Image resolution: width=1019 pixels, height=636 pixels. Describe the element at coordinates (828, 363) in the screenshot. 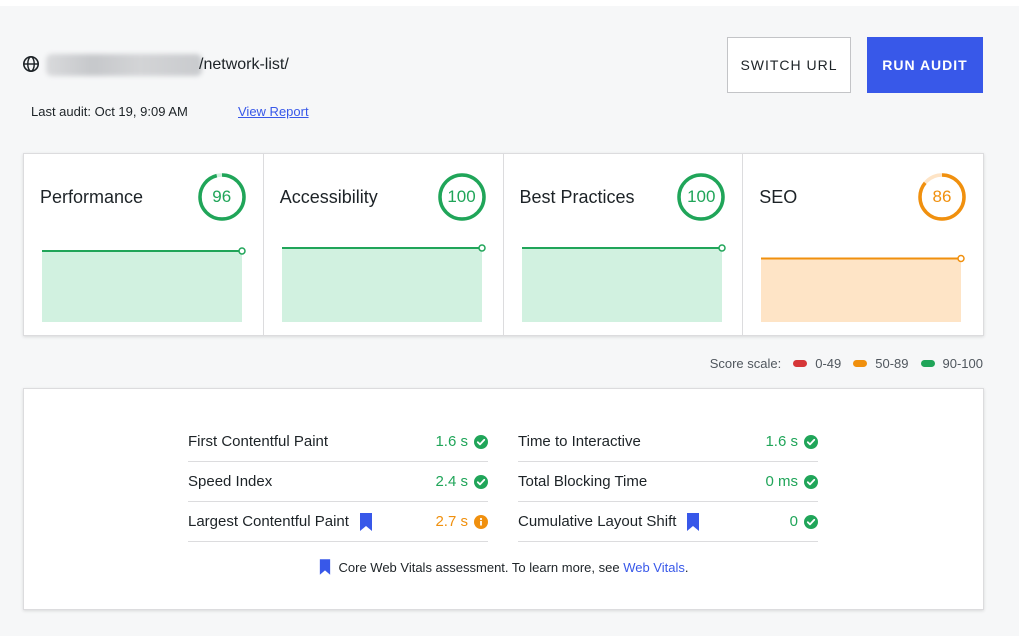

I see `legend-label-poor: 0-49` at that location.